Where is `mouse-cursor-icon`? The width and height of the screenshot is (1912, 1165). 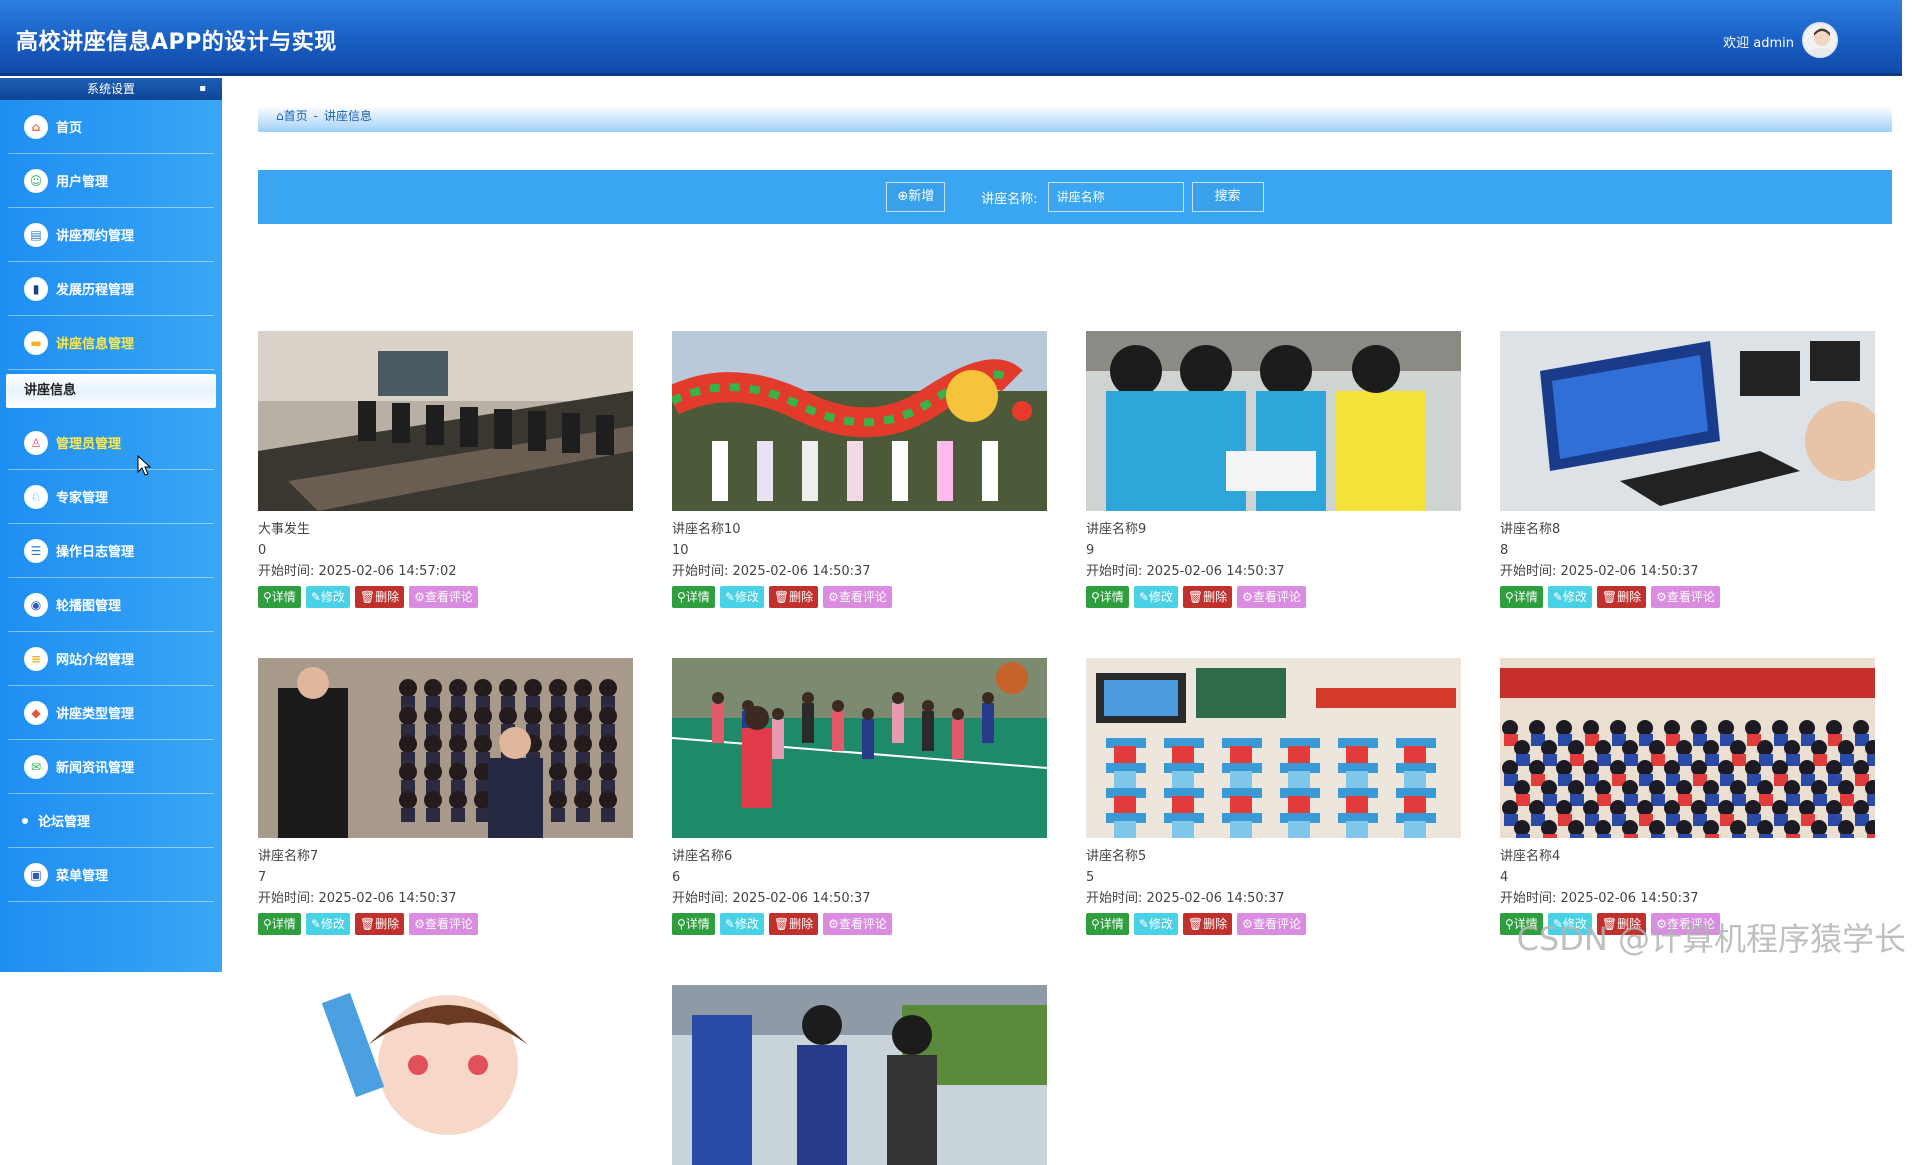
mouse-cursor-icon is located at coordinates (145, 467).